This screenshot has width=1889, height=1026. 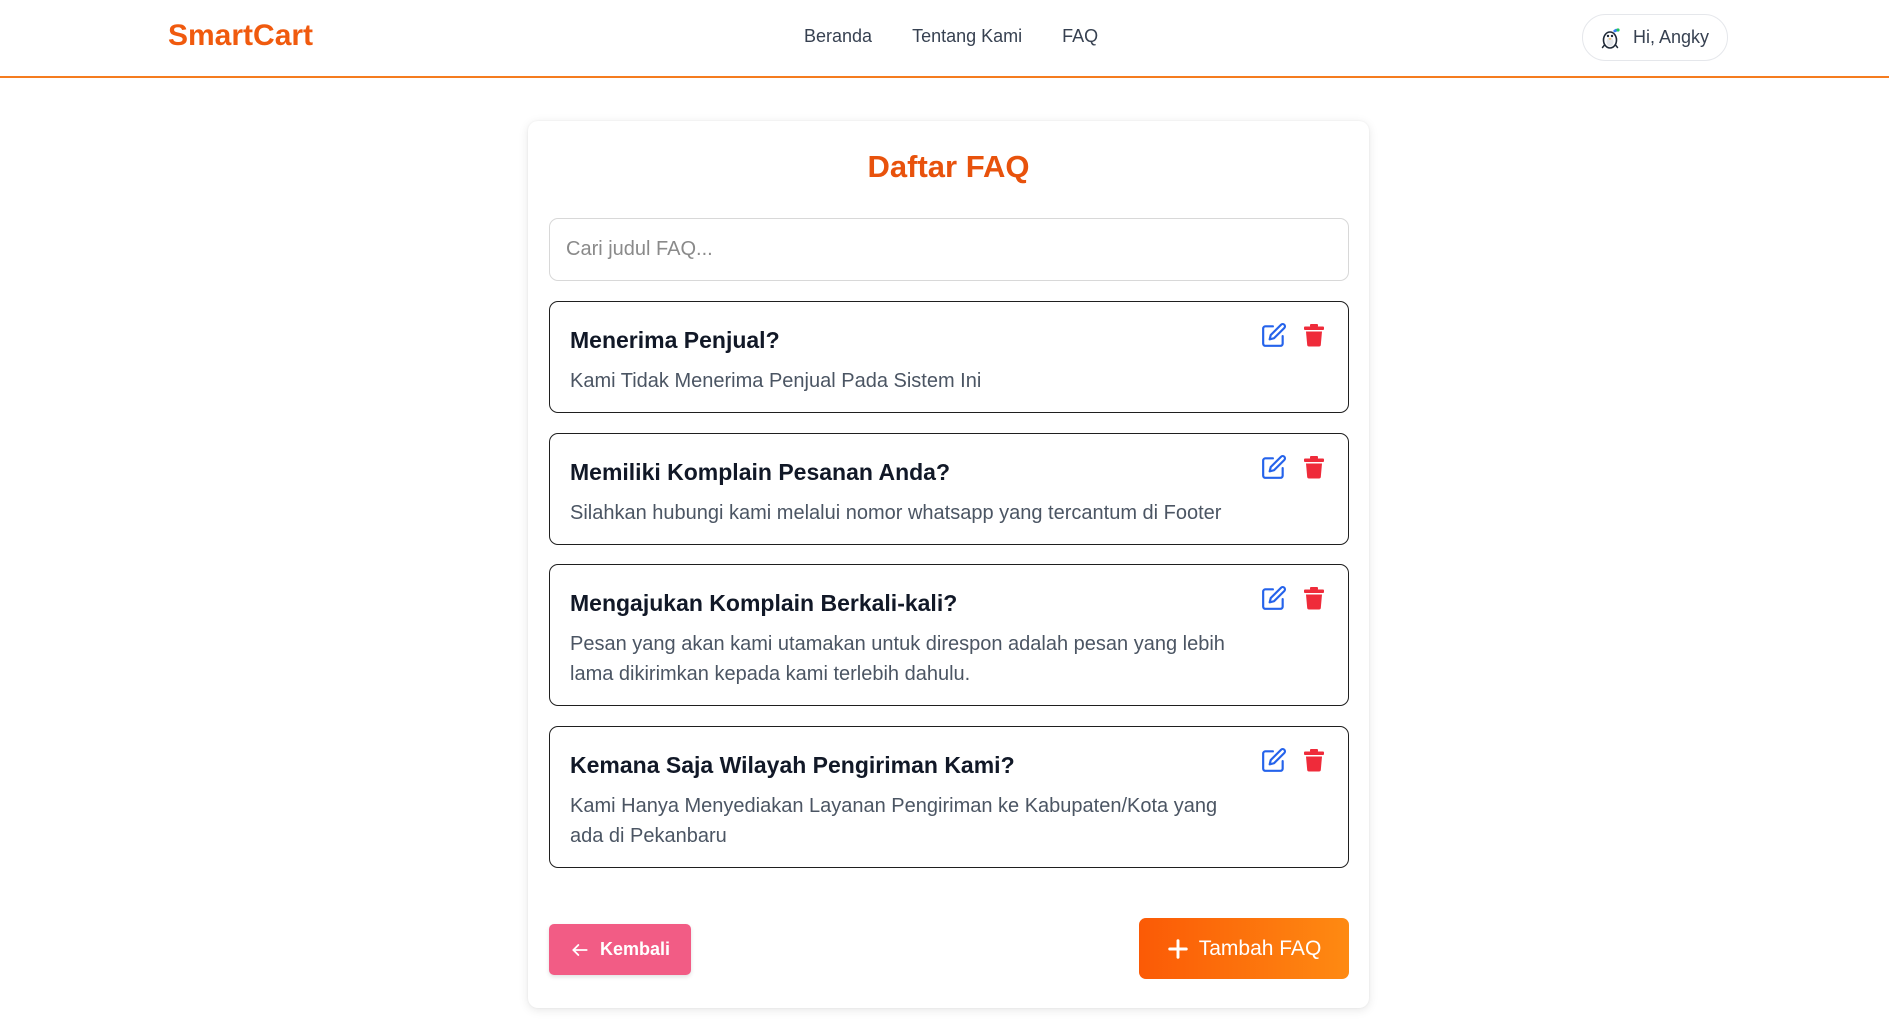 What do you see at coordinates (967, 36) in the screenshot?
I see `nav-link-tentang-kami: Tentang Kami` at bounding box center [967, 36].